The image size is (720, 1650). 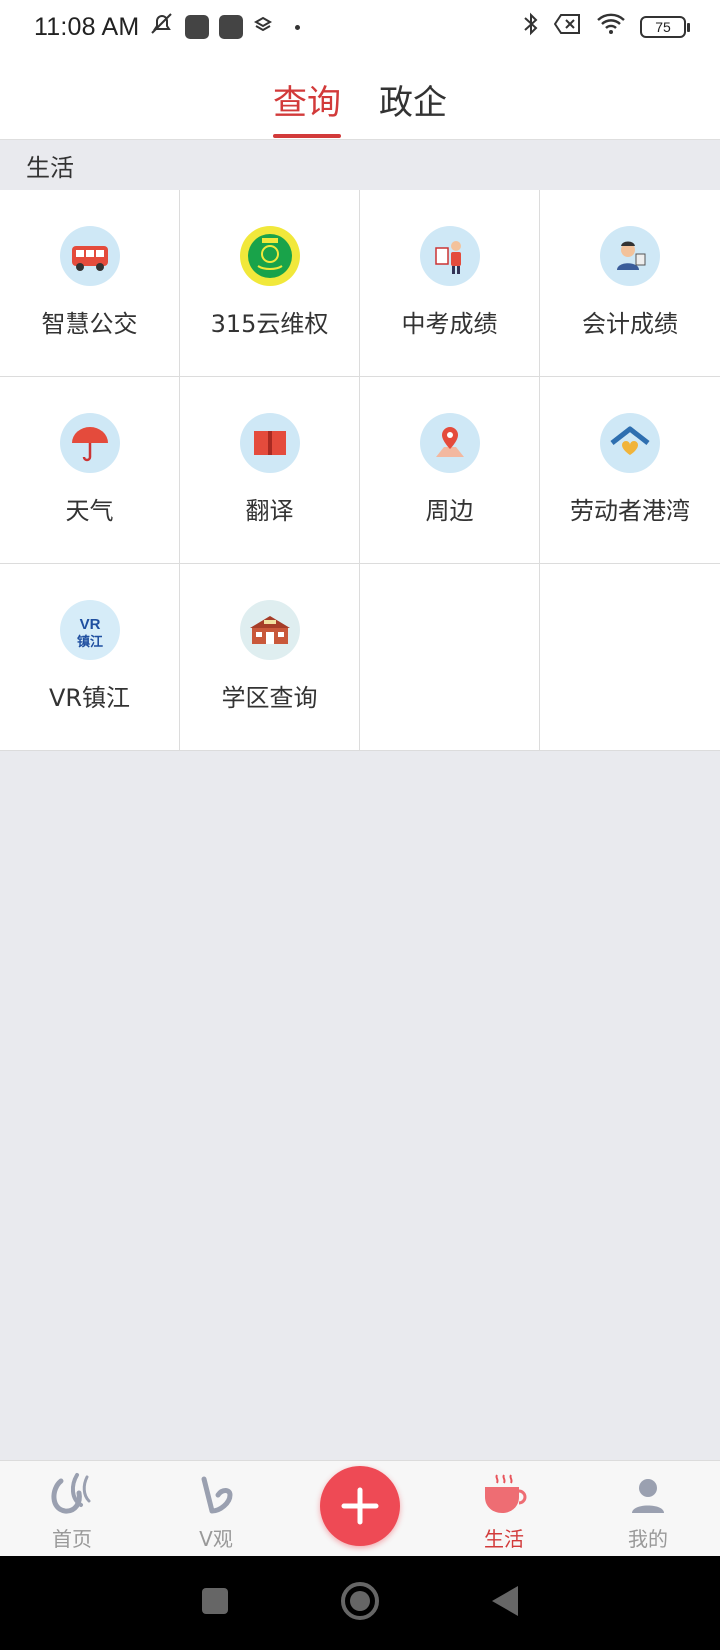 I want to click on grid-item-label: 翻译, so click(x=269, y=511).